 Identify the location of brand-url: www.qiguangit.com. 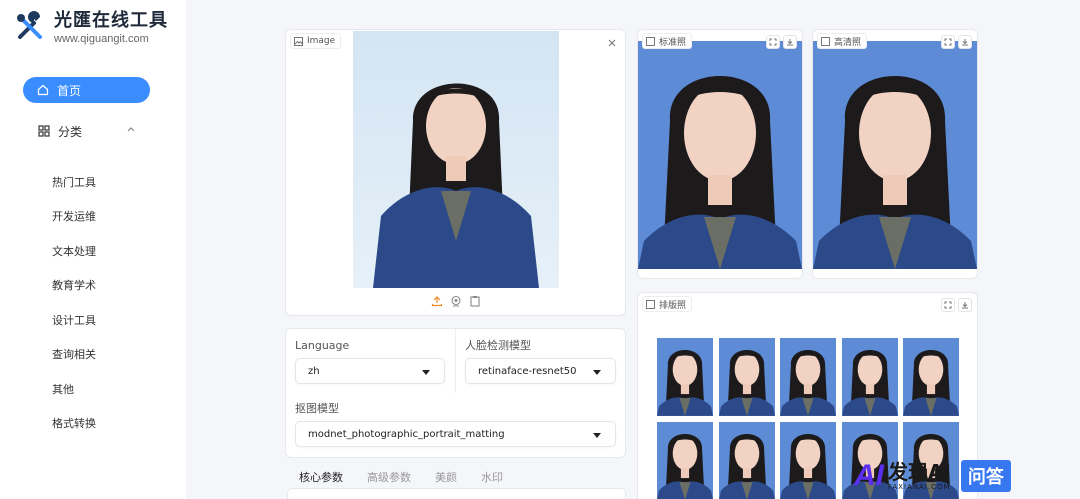
(101, 39).